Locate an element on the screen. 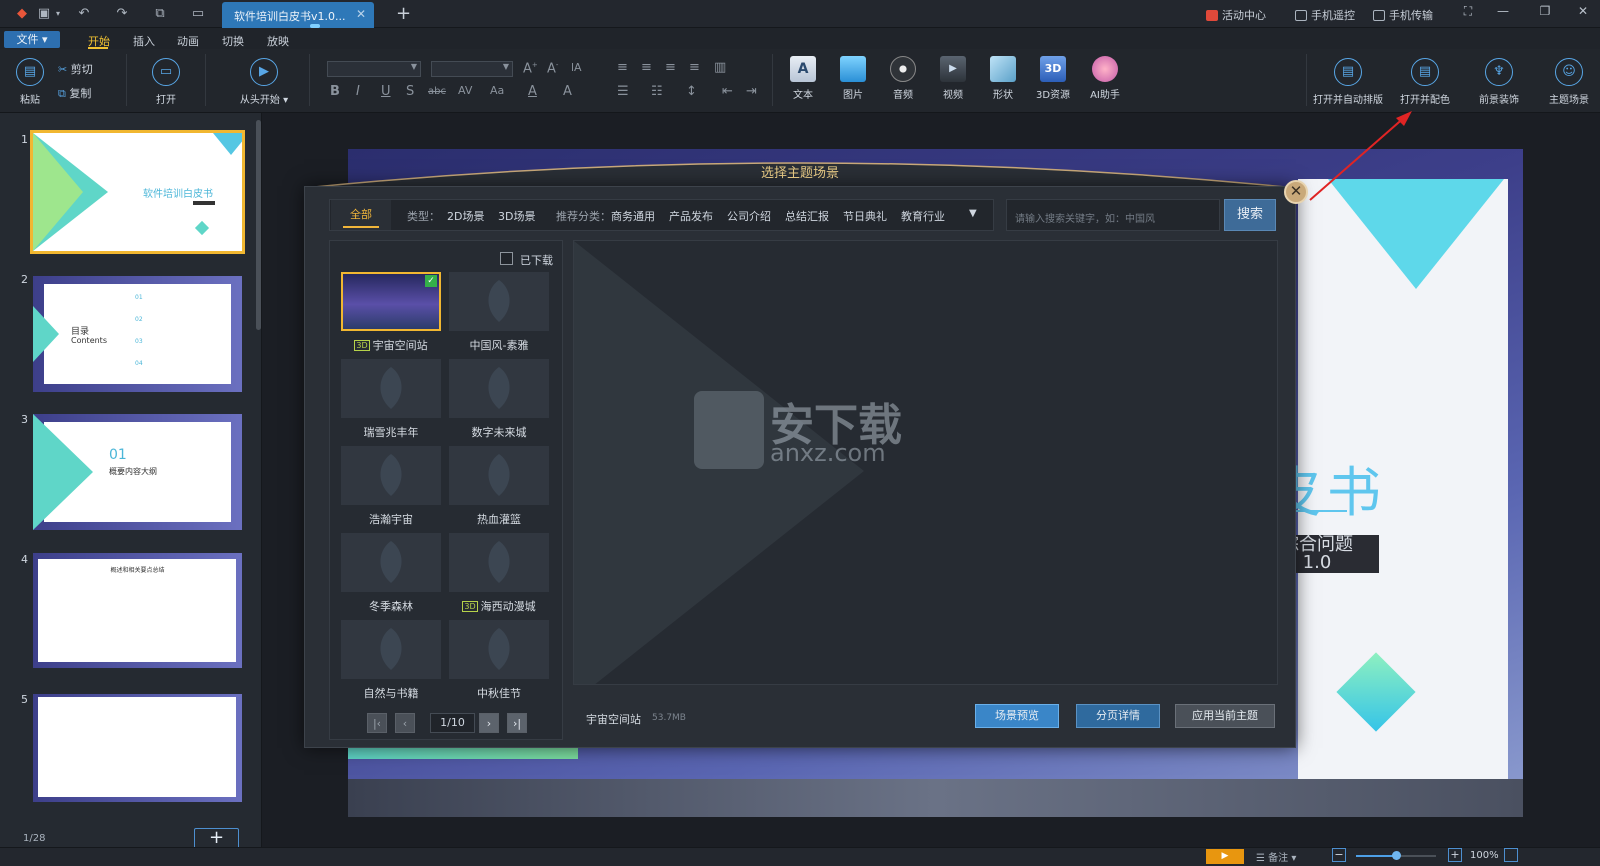 This screenshot has width=1600, height=866. auto-color-button: ▤ 打开并配色 is located at coordinates (1425, 82).